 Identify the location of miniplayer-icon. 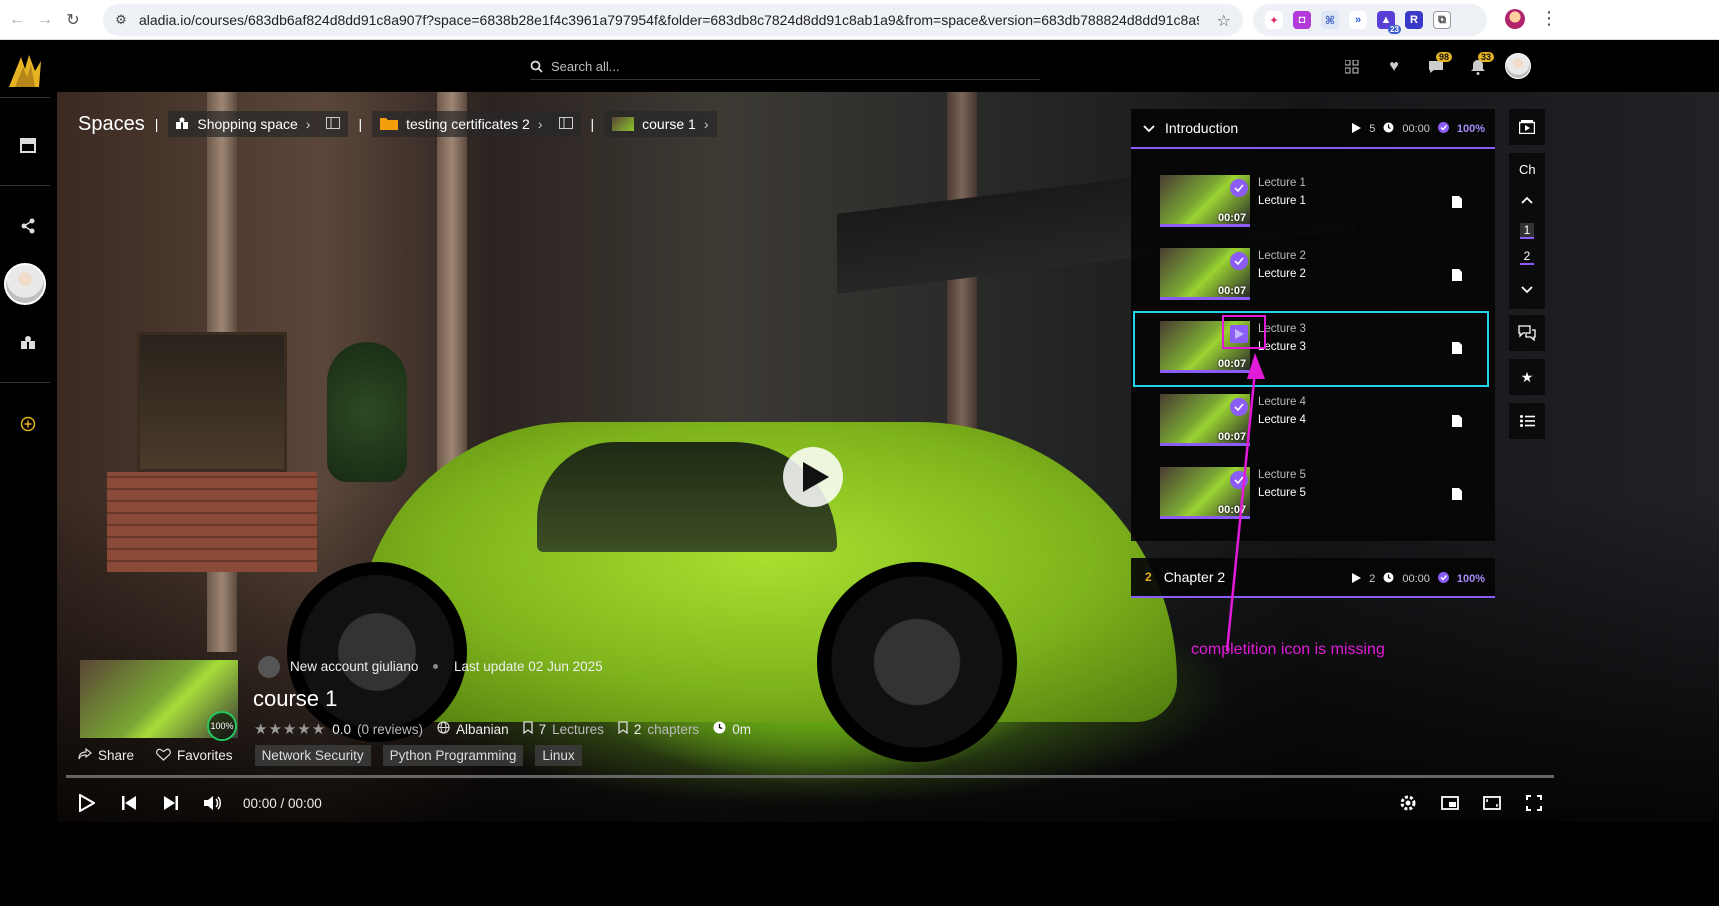
(1450, 803).